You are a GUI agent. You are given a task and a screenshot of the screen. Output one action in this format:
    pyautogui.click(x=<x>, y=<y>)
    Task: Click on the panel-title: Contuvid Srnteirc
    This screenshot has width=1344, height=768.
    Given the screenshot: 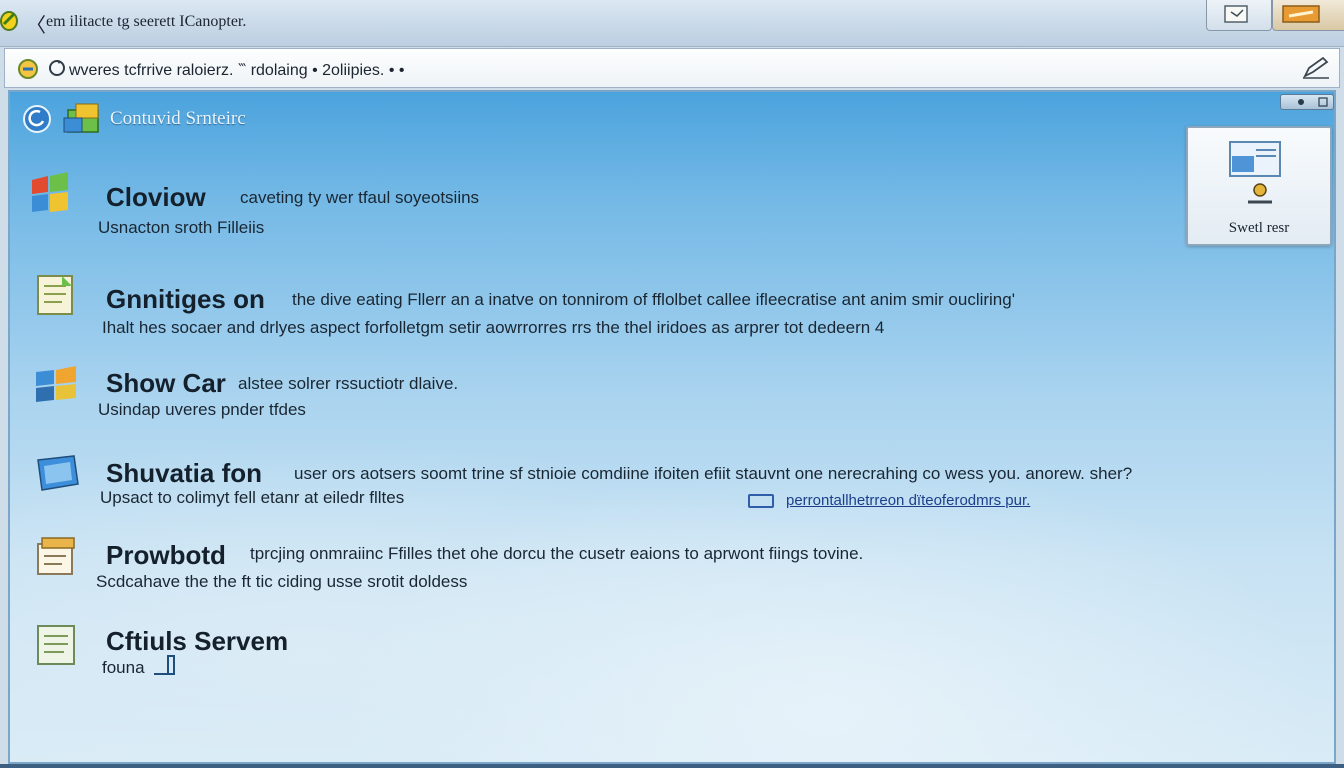 What is the action you would take?
    pyautogui.click(x=178, y=118)
    